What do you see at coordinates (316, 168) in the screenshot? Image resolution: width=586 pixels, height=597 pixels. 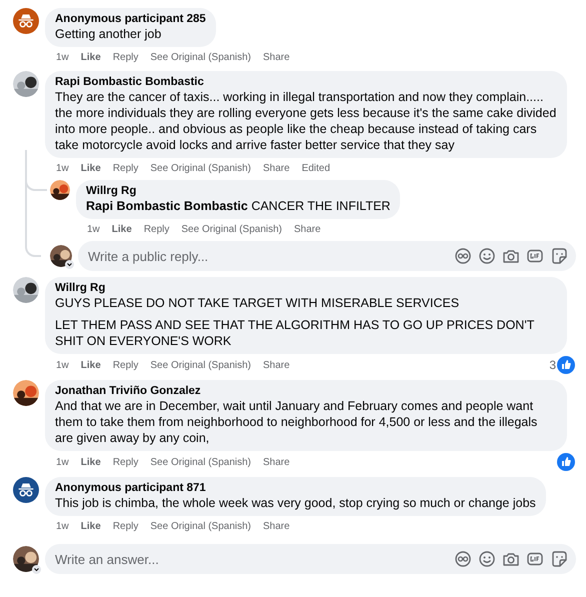 I see `edited-label: Edited` at bounding box center [316, 168].